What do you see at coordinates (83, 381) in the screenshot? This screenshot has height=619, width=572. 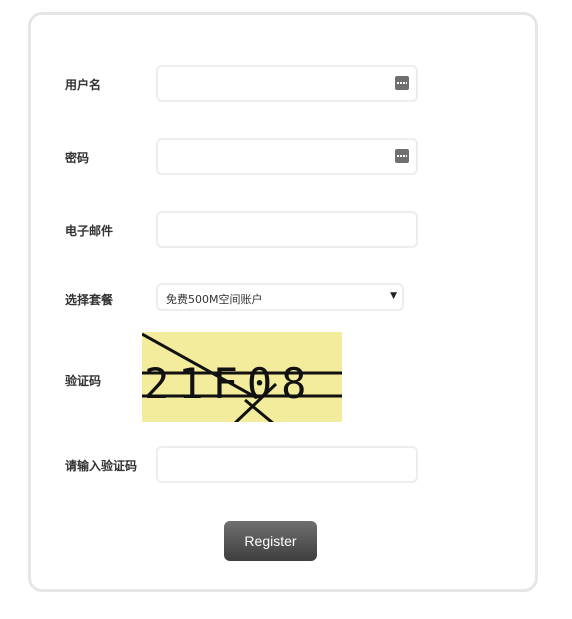 I see `captcha-label: 验证码` at bounding box center [83, 381].